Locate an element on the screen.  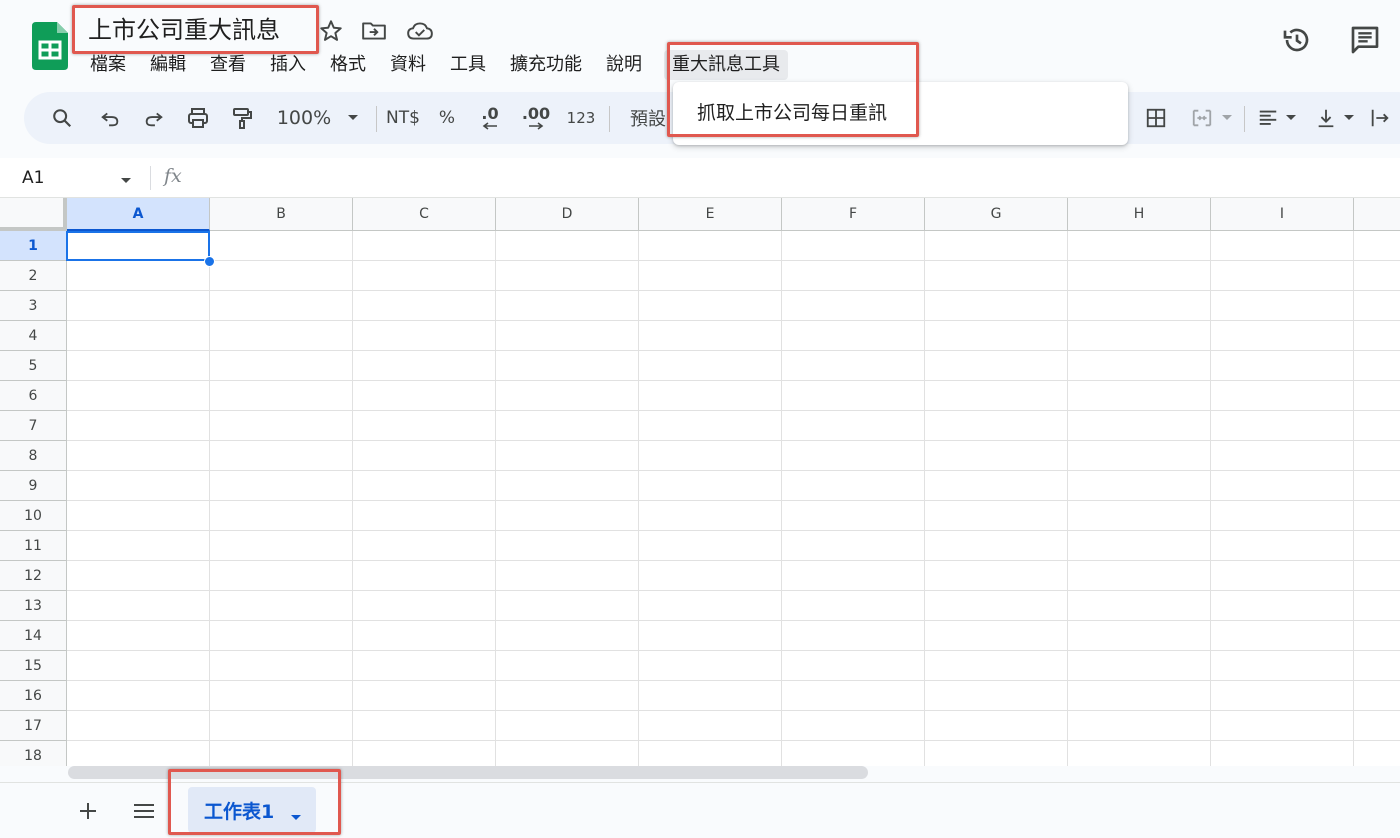
selected-cell-a1 is located at coordinates (138, 246).